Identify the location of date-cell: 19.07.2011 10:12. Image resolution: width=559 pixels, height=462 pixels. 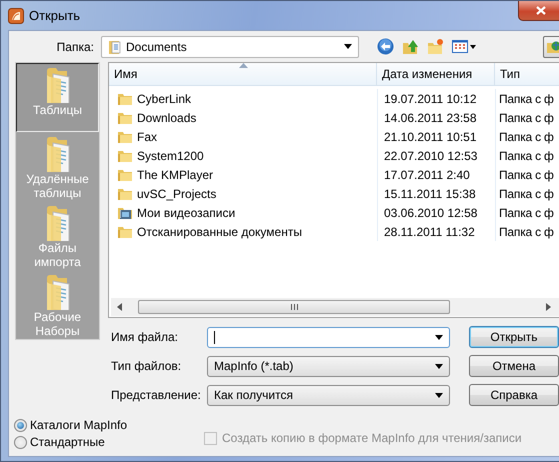
(436, 98).